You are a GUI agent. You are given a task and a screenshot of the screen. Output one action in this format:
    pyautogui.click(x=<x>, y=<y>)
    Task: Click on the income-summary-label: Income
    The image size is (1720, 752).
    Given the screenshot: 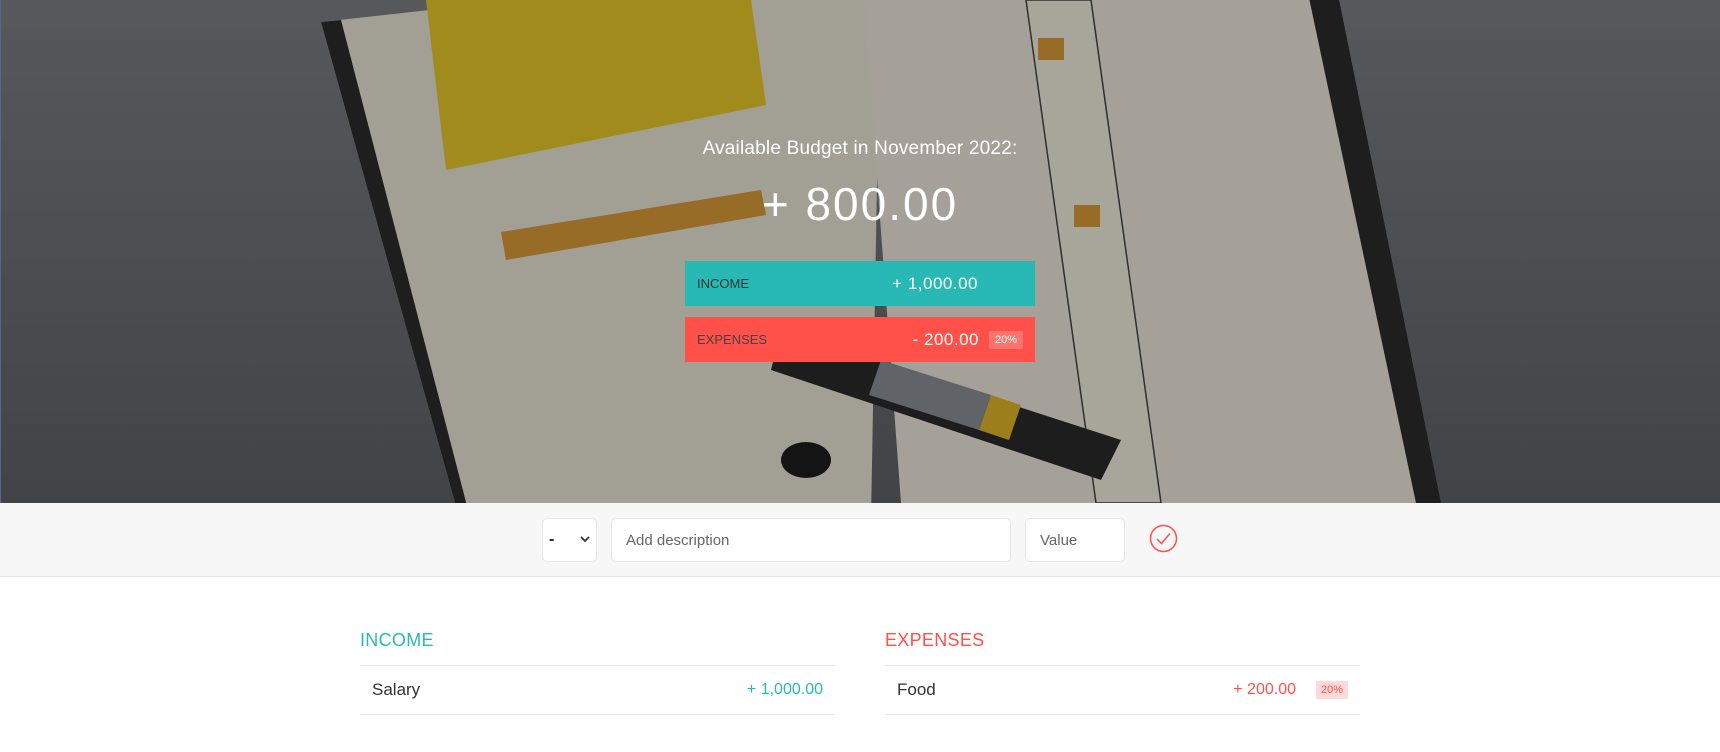 What is the action you would take?
    pyautogui.click(x=723, y=283)
    